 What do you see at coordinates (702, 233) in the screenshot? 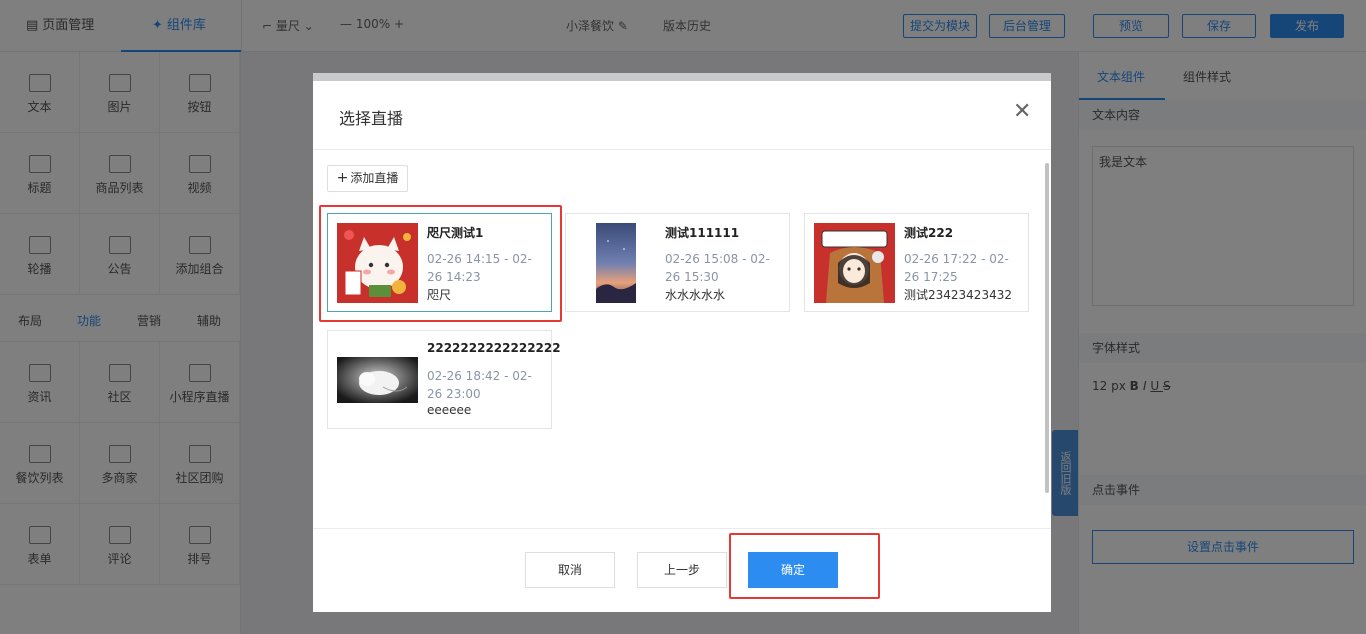
I see `live-title: 测试111111` at bounding box center [702, 233].